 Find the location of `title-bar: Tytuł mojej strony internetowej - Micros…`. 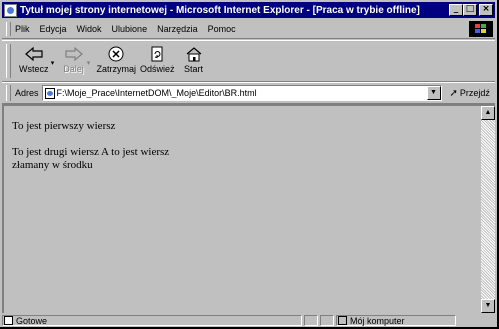

title-bar: Tytuł mojej strony internetowej - Micros… is located at coordinates (248, 10).